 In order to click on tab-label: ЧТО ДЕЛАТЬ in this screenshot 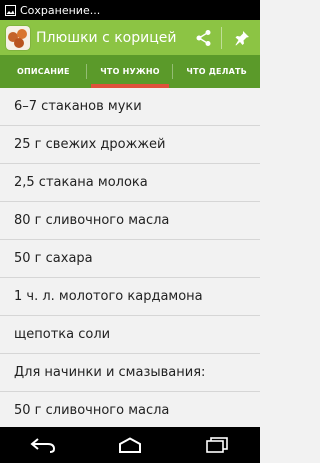, I will do `click(216, 71)`.